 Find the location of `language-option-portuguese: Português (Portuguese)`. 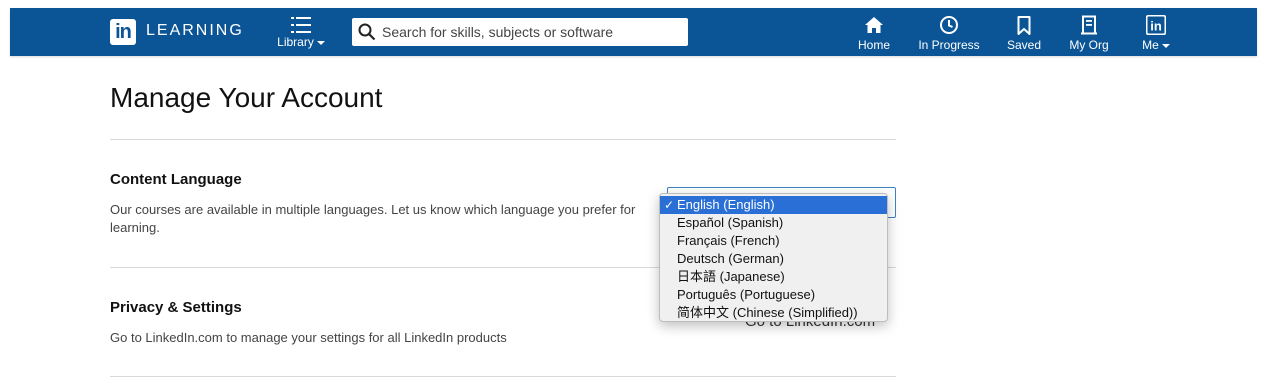

language-option-portuguese: Português (Portuguese) is located at coordinates (773, 295).